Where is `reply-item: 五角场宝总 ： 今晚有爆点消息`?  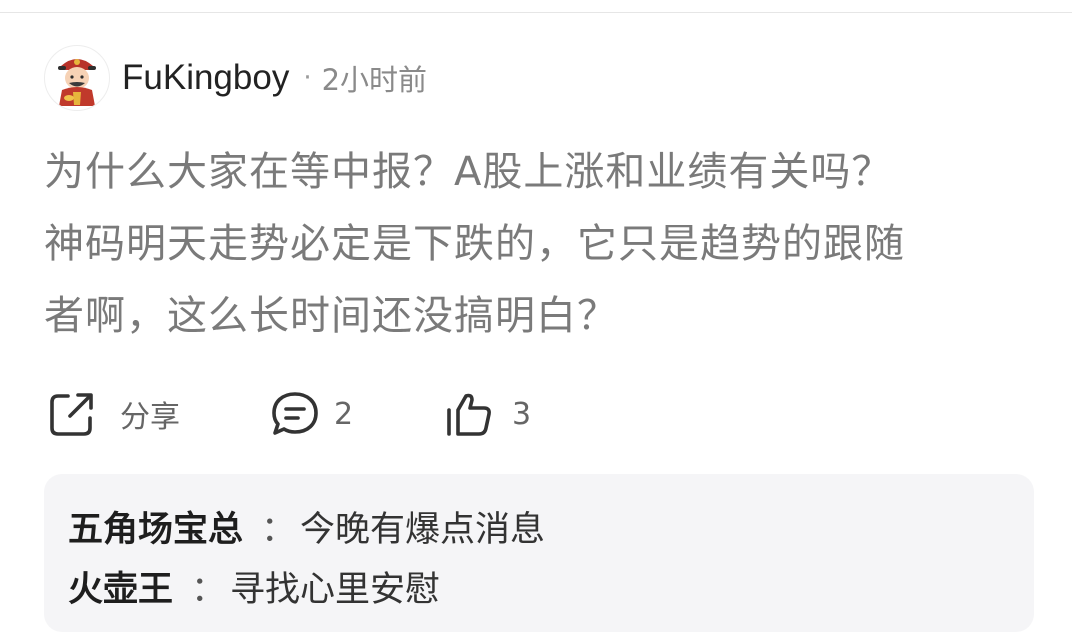
reply-item: 五角场宝总 ： 今晚有爆点消息 is located at coordinates (539, 526).